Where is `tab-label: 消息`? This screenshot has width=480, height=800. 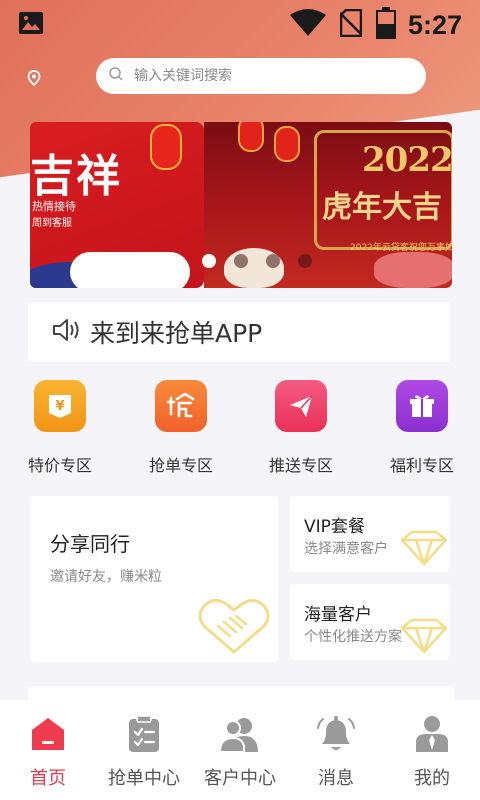
tab-label: 消息 is located at coordinates (336, 778).